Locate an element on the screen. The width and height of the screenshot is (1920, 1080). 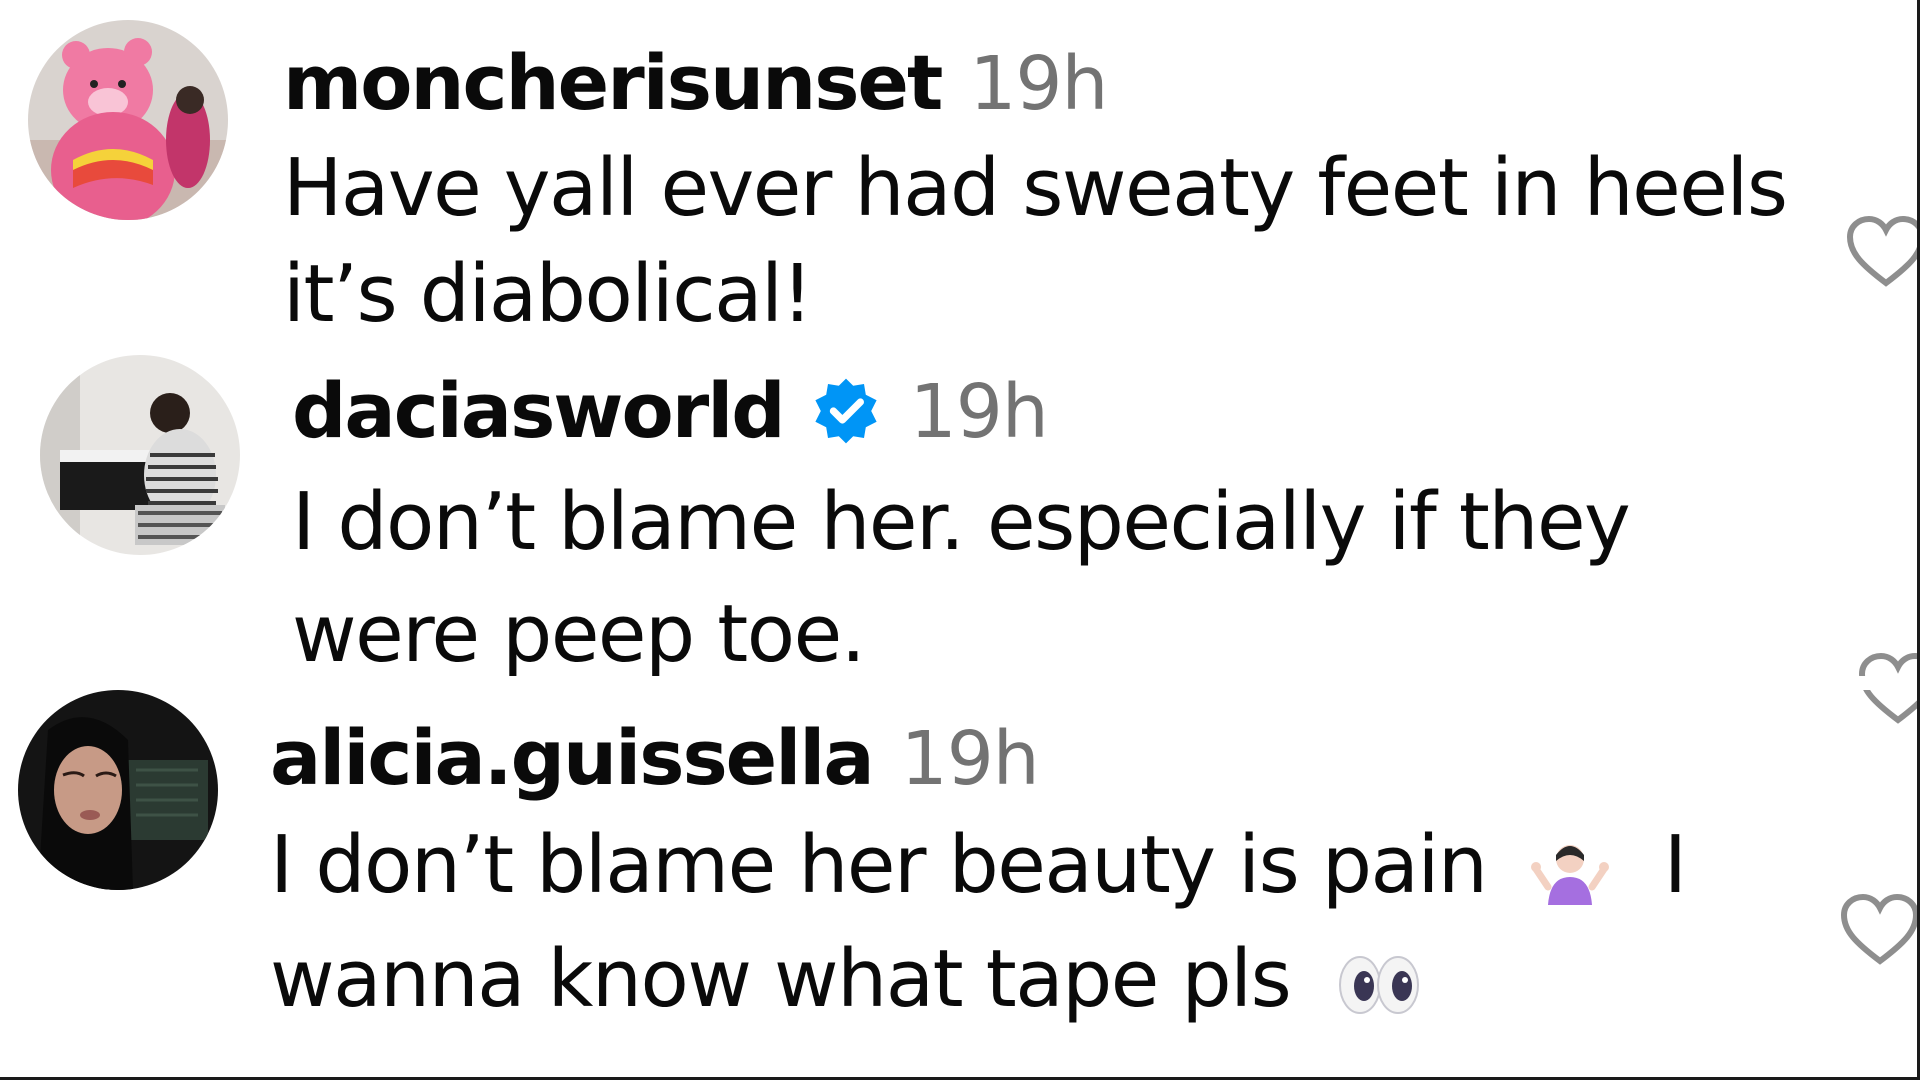
comment-header: daciasworld 19h is located at coordinates (960, 411).